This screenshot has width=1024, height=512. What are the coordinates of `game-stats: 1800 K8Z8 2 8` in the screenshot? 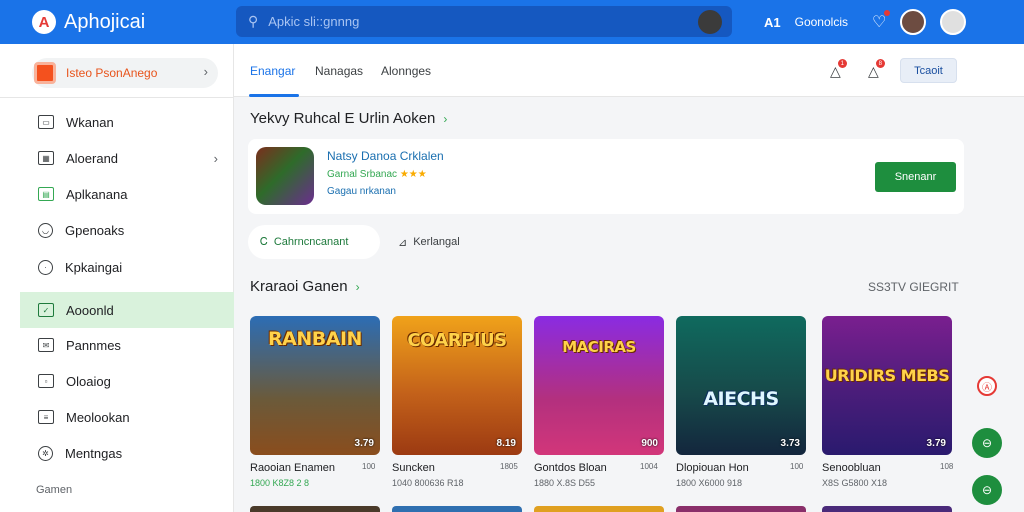 It's located at (280, 483).